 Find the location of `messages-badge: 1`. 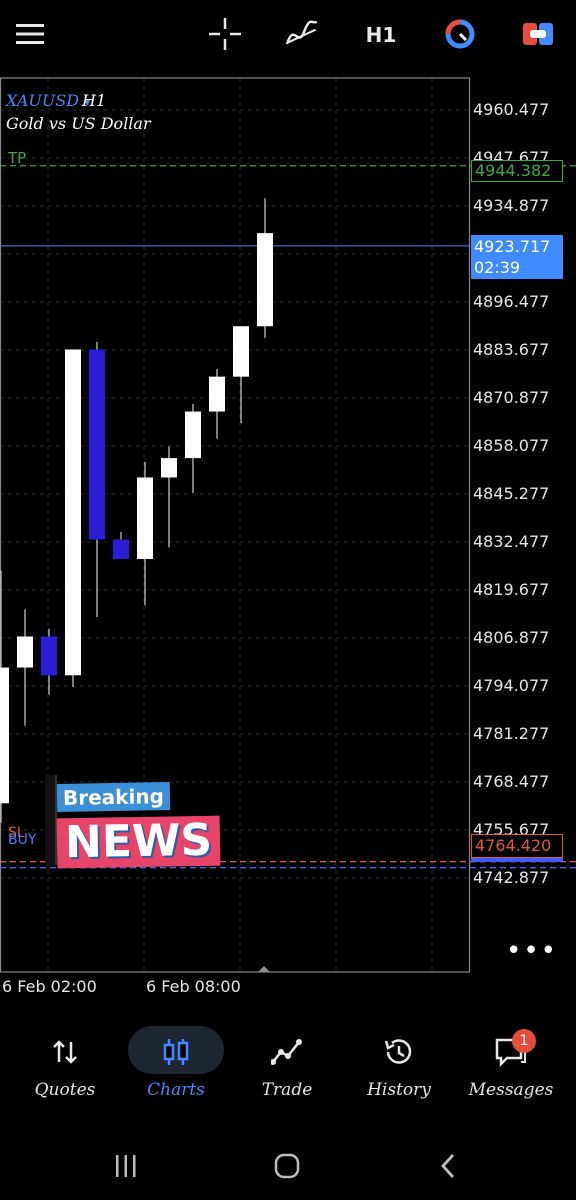

messages-badge: 1 is located at coordinates (524, 1041).